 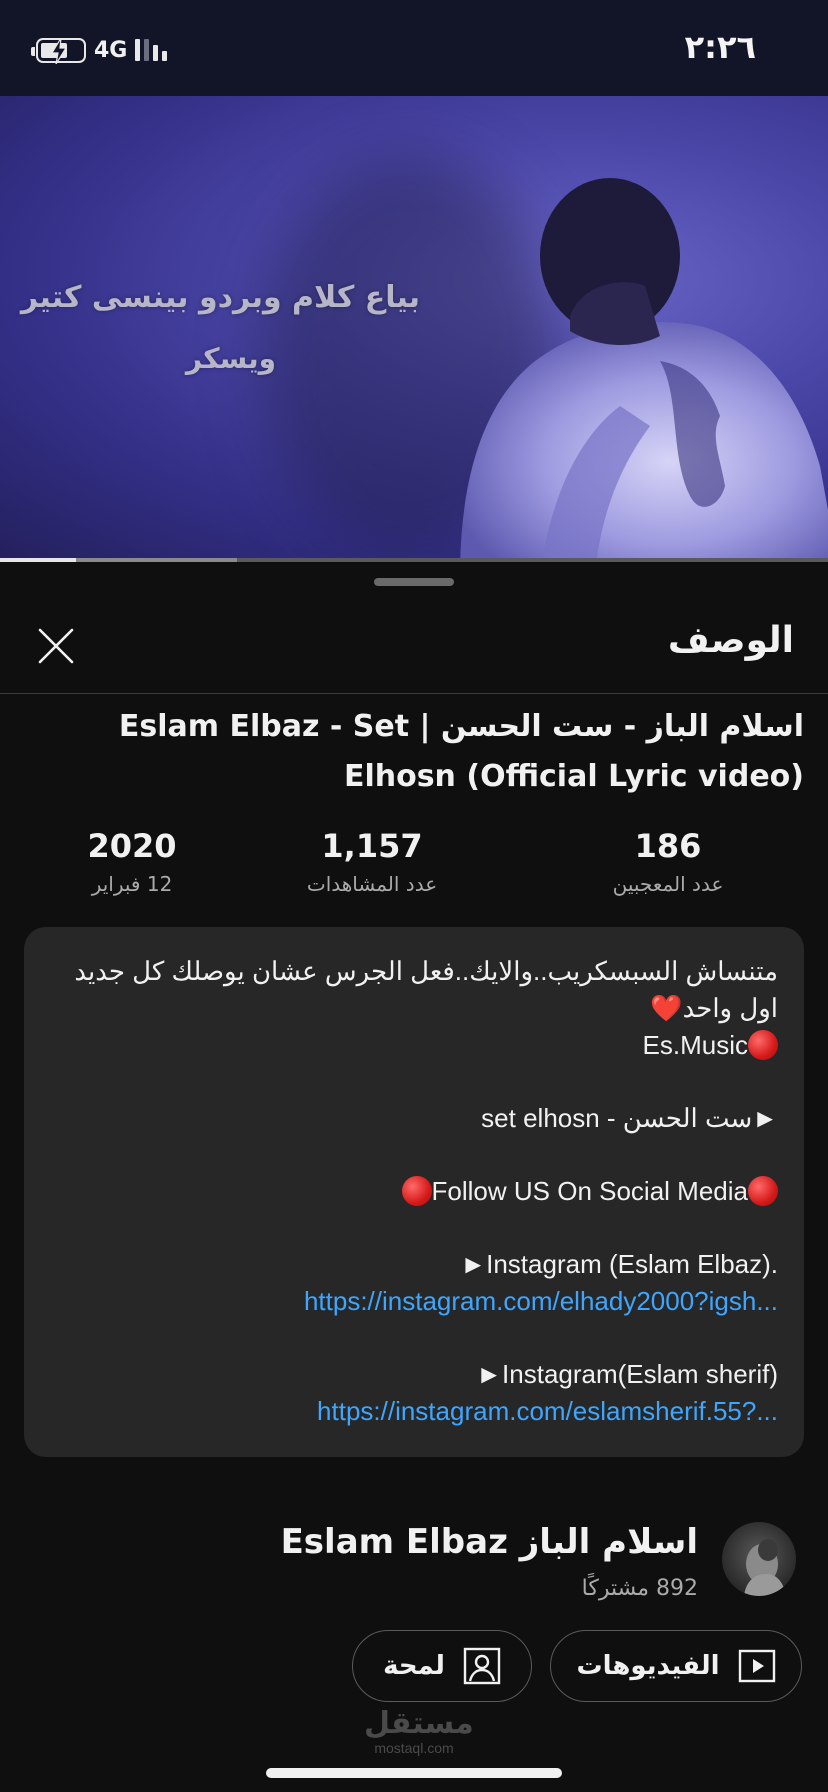 What do you see at coordinates (629, 1118) in the screenshot?
I see `description-track: ►ست الحسن - set elhosn` at bounding box center [629, 1118].